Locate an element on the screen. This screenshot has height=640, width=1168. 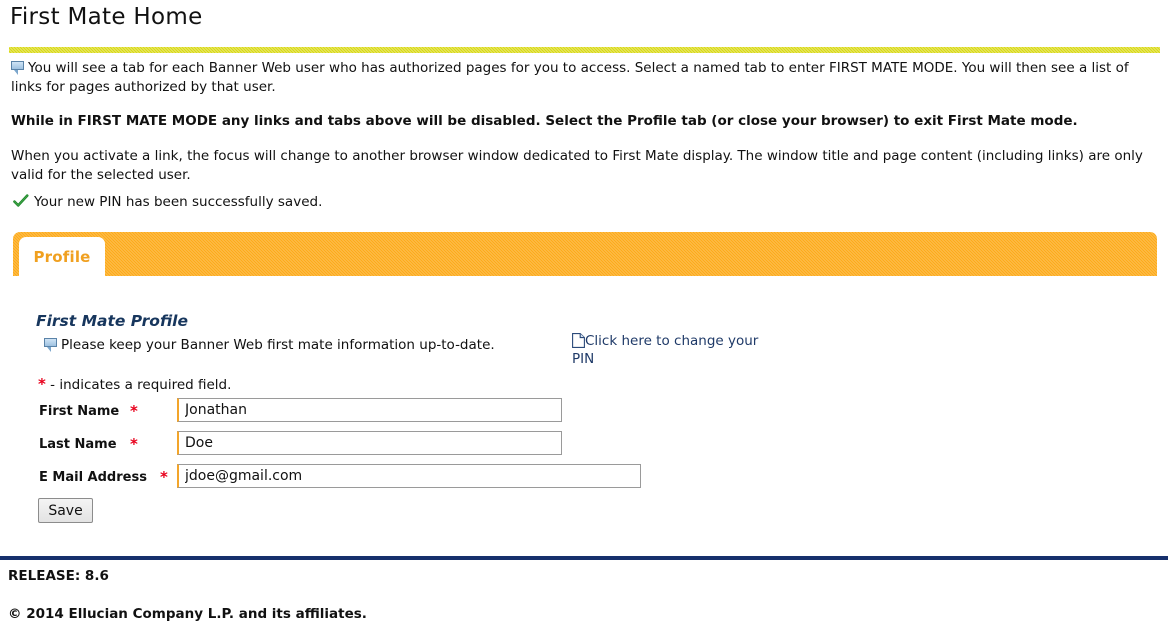
last-name-label: Last Name is located at coordinates (78, 444).